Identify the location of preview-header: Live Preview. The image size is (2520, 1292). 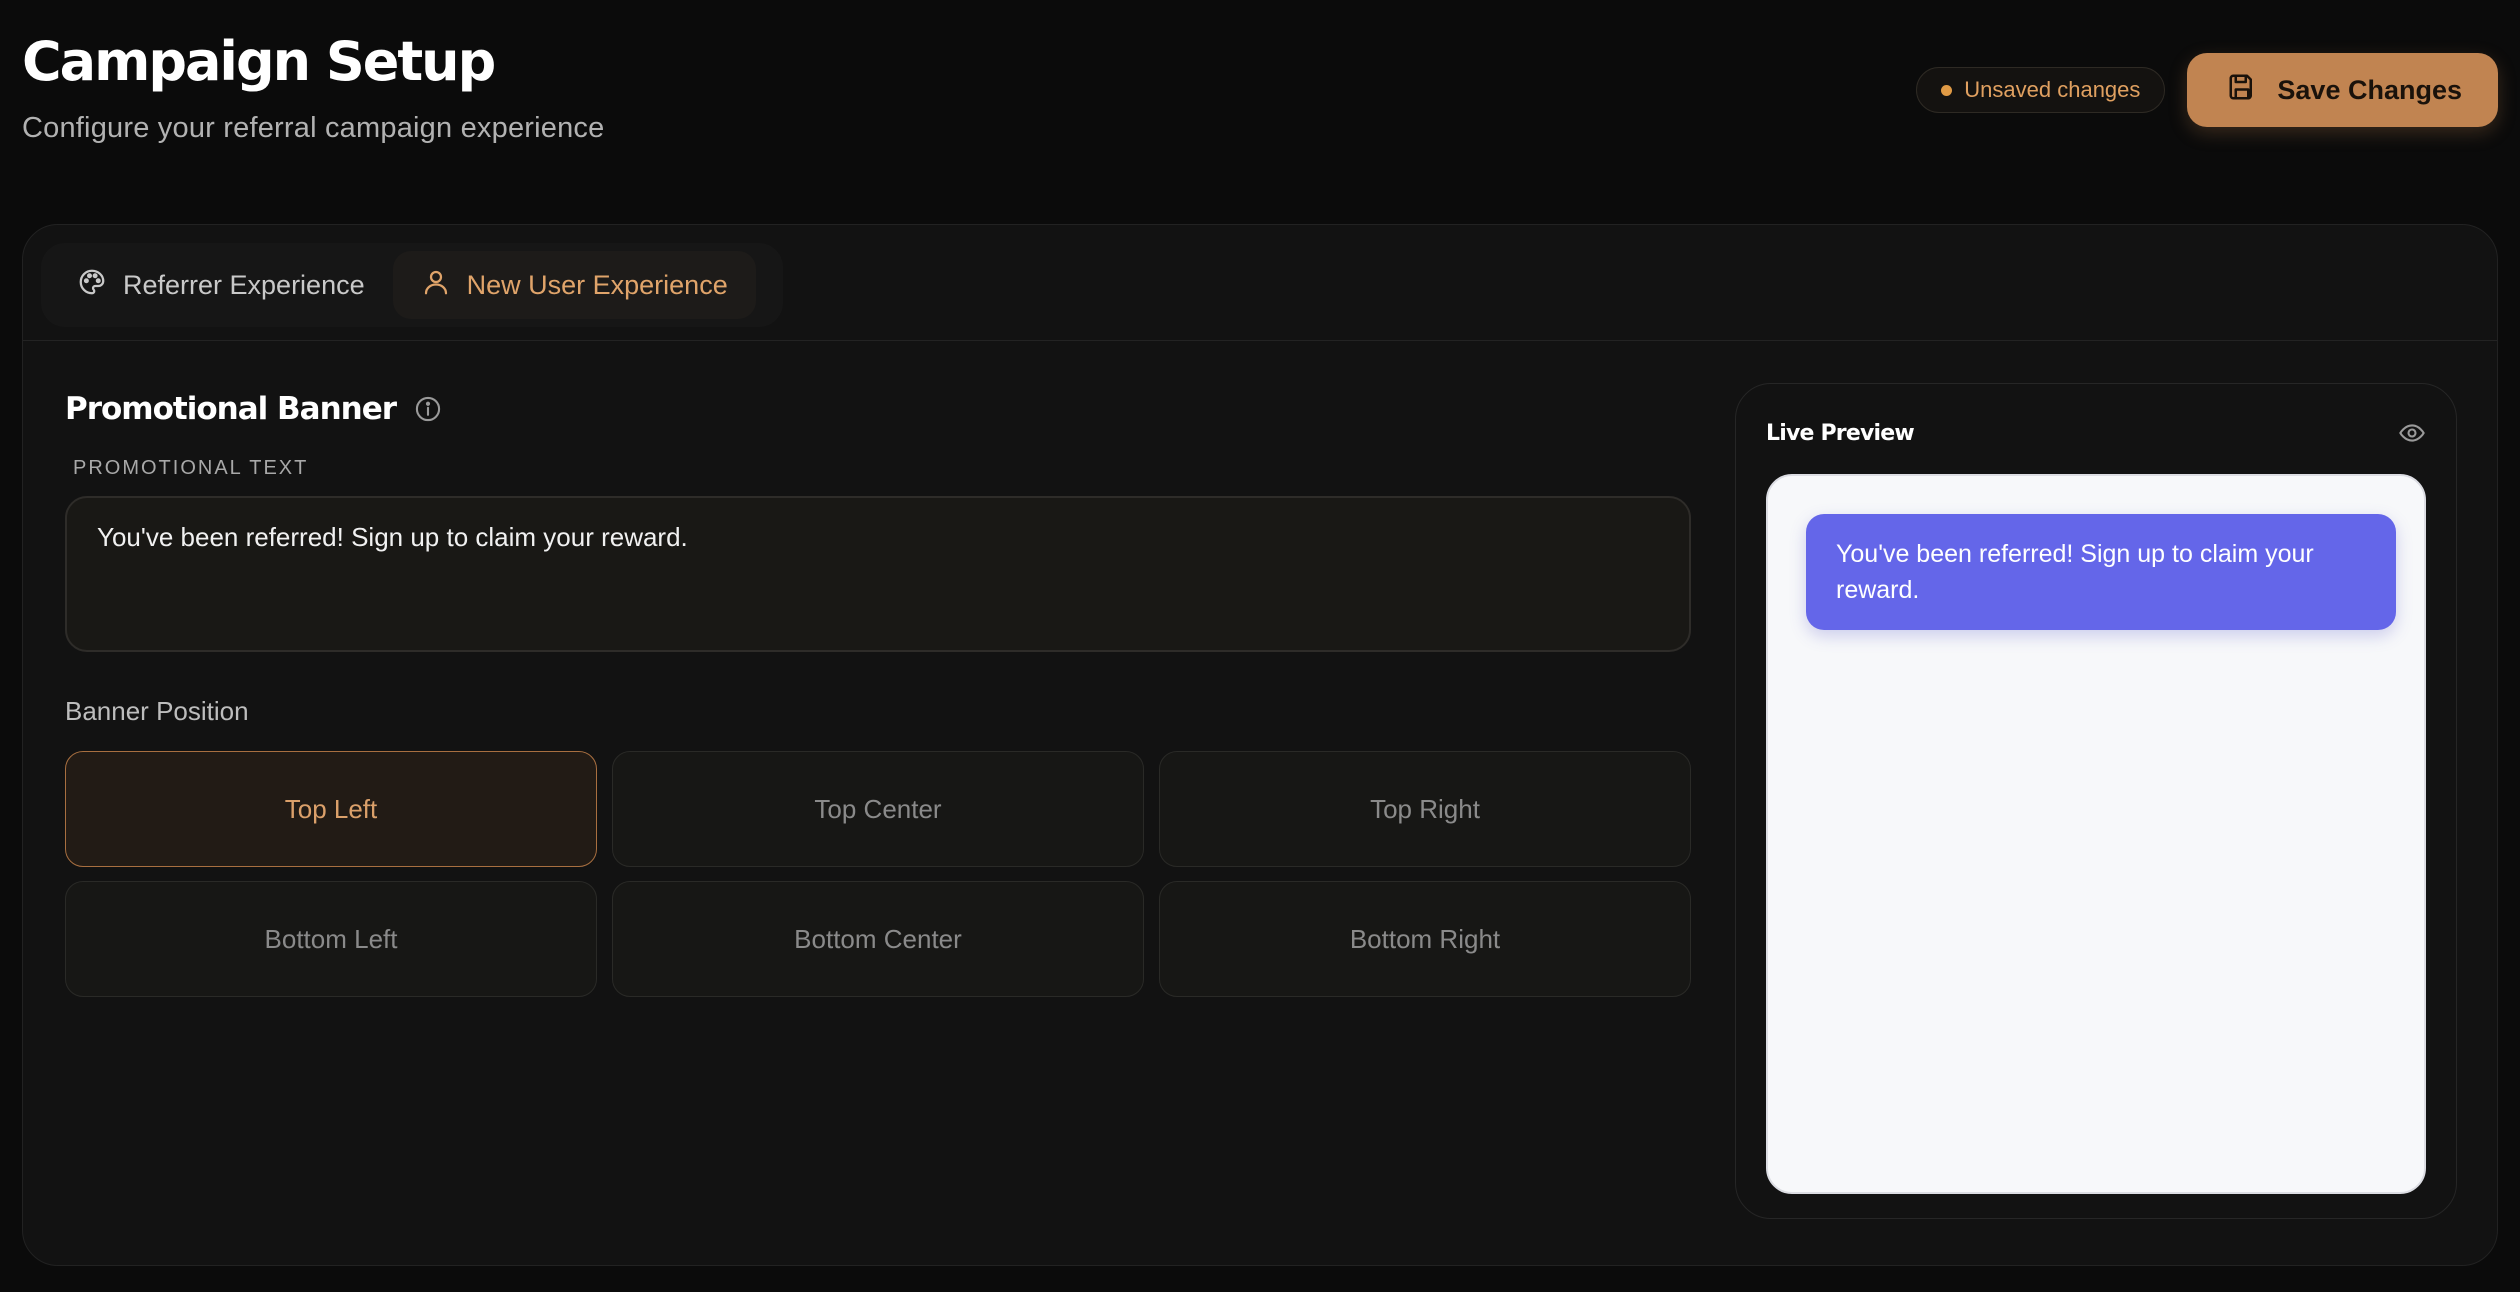
(2096, 433).